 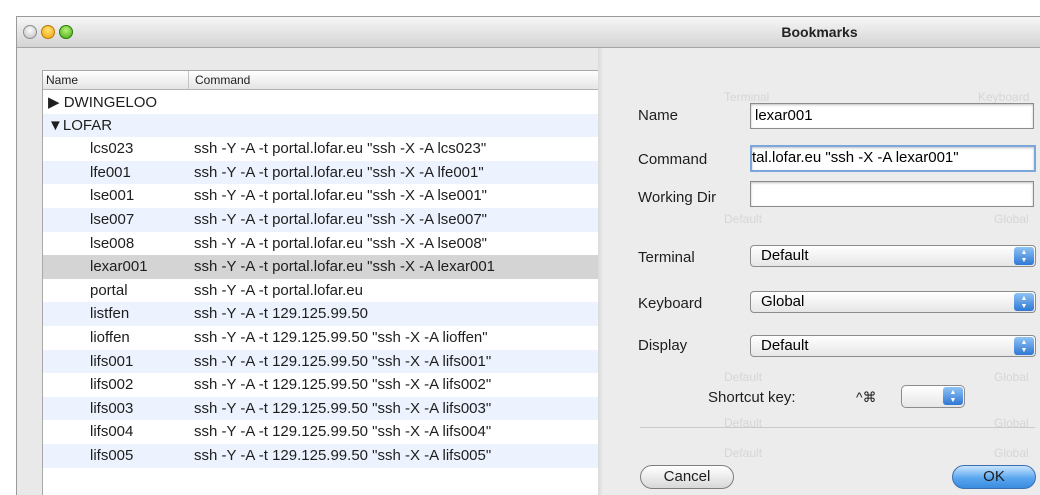 I want to click on row-name: lse001, so click(x=112, y=196).